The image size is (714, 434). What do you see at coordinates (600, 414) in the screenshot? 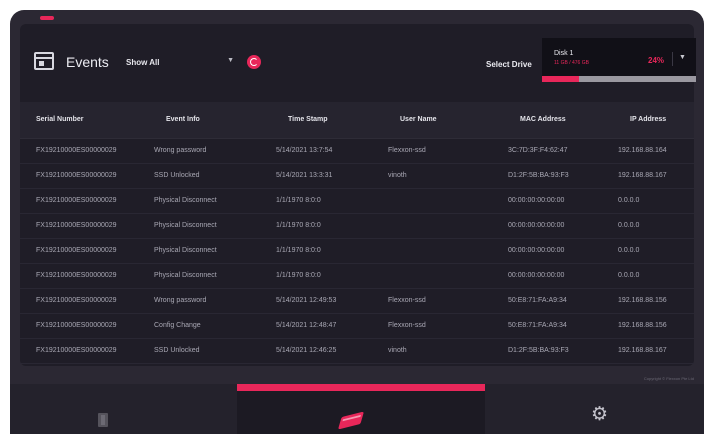
I see `gear-icon: ⚙` at bounding box center [600, 414].